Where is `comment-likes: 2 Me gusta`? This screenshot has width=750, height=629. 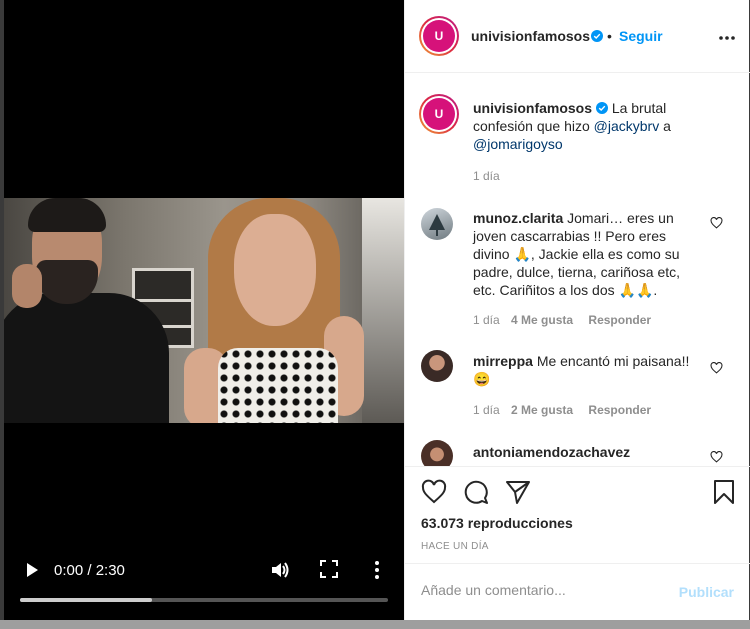 comment-likes: 2 Me gusta is located at coordinates (542, 410).